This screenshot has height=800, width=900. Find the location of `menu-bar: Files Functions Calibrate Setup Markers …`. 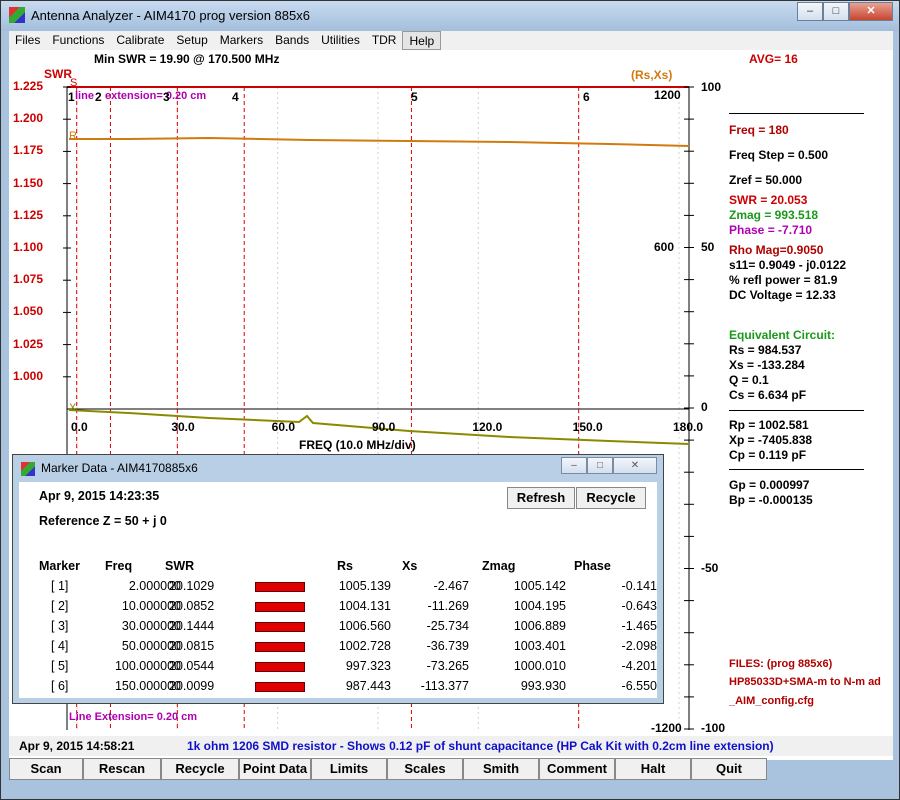

menu-bar: Files Functions Calibrate Setup Markers … is located at coordinates (451, 40).